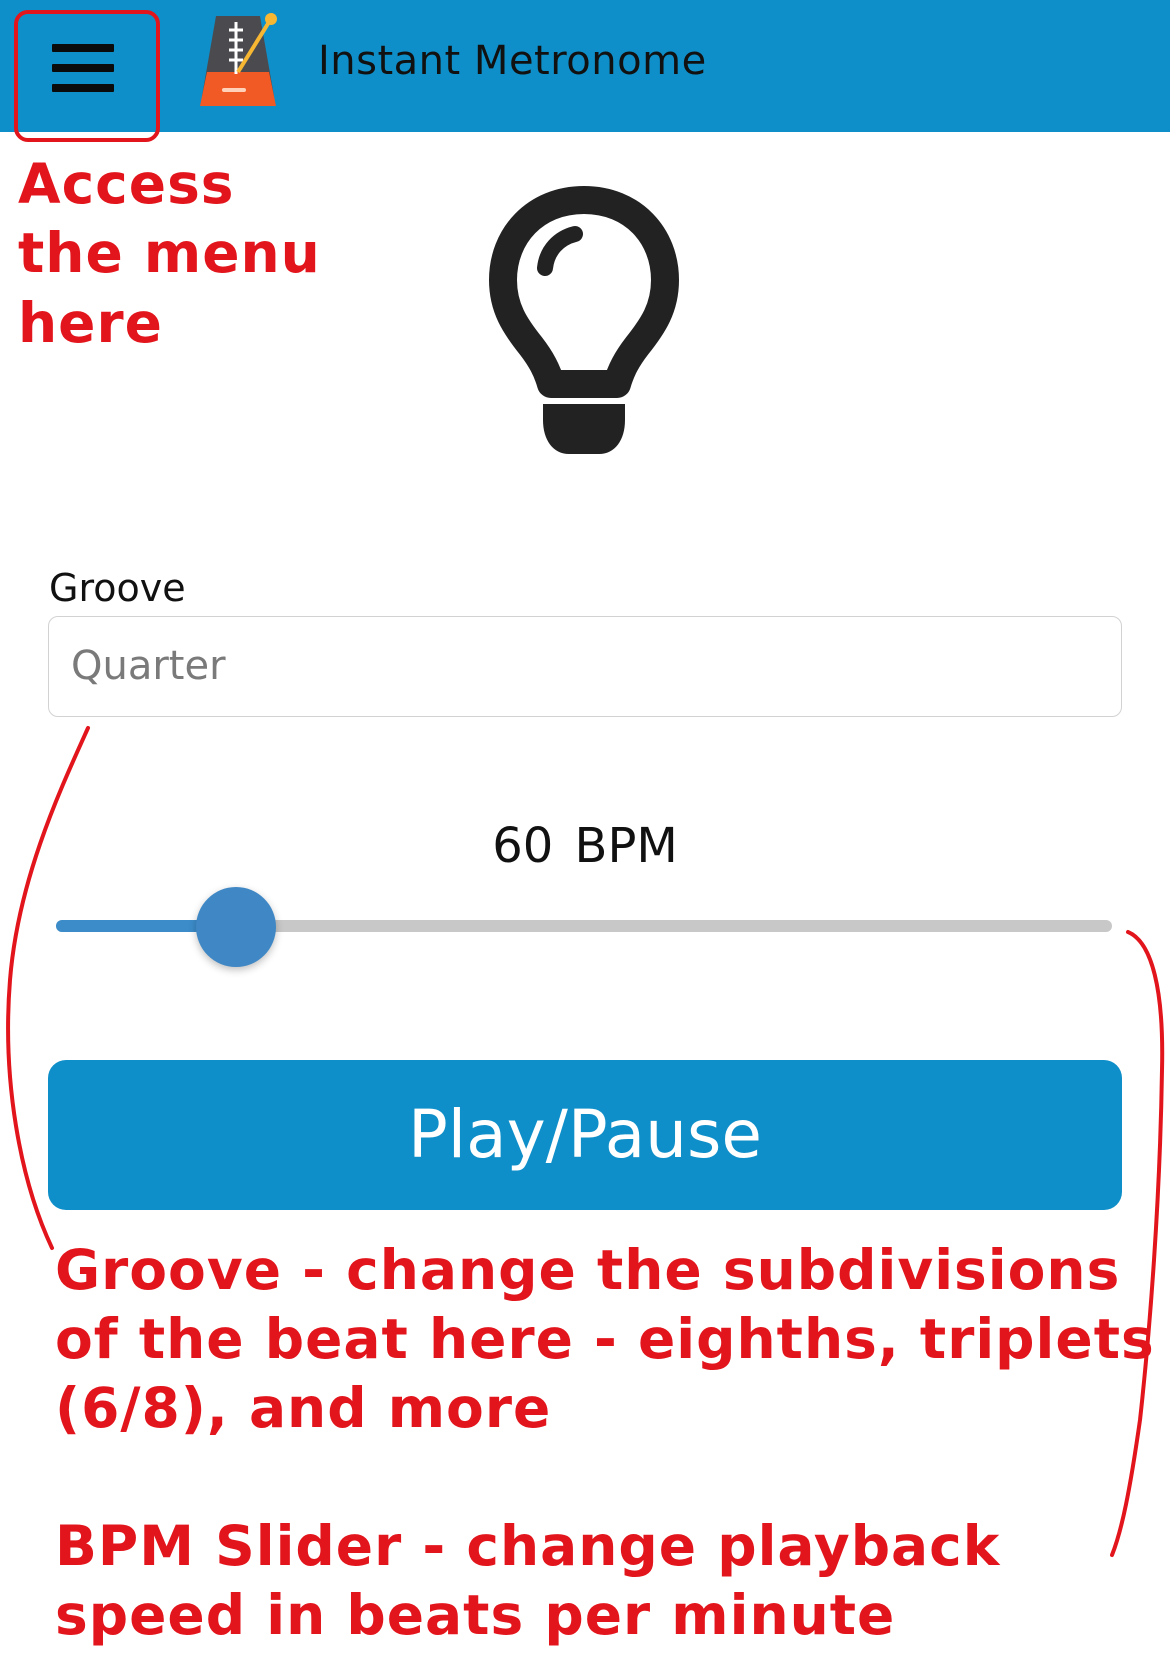 This screenshot has height=1670, width=1170. I want to click on metronome-logo-icon, so click(238, 59).